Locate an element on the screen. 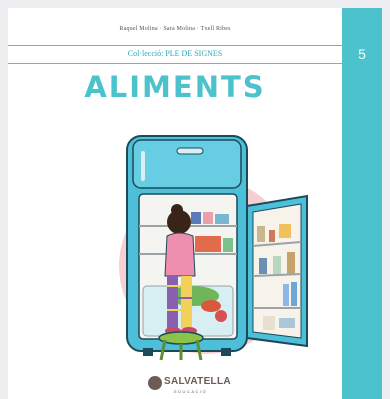 Image resolution: width=390 pixels, height=399 pixels. collection-name: Col·lecció: PLE DE SIGNES is located at coordinates (175, 53).